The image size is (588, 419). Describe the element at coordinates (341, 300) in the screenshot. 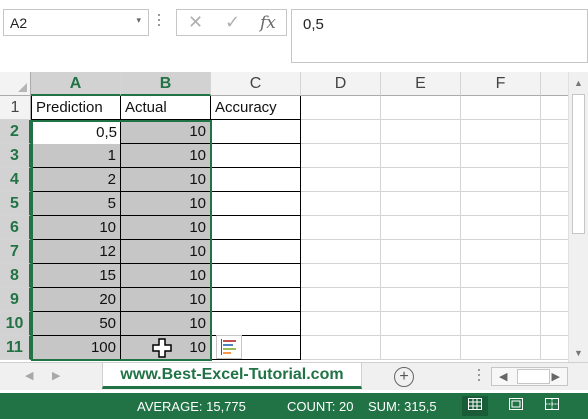

I see `cell-d9` at that location.